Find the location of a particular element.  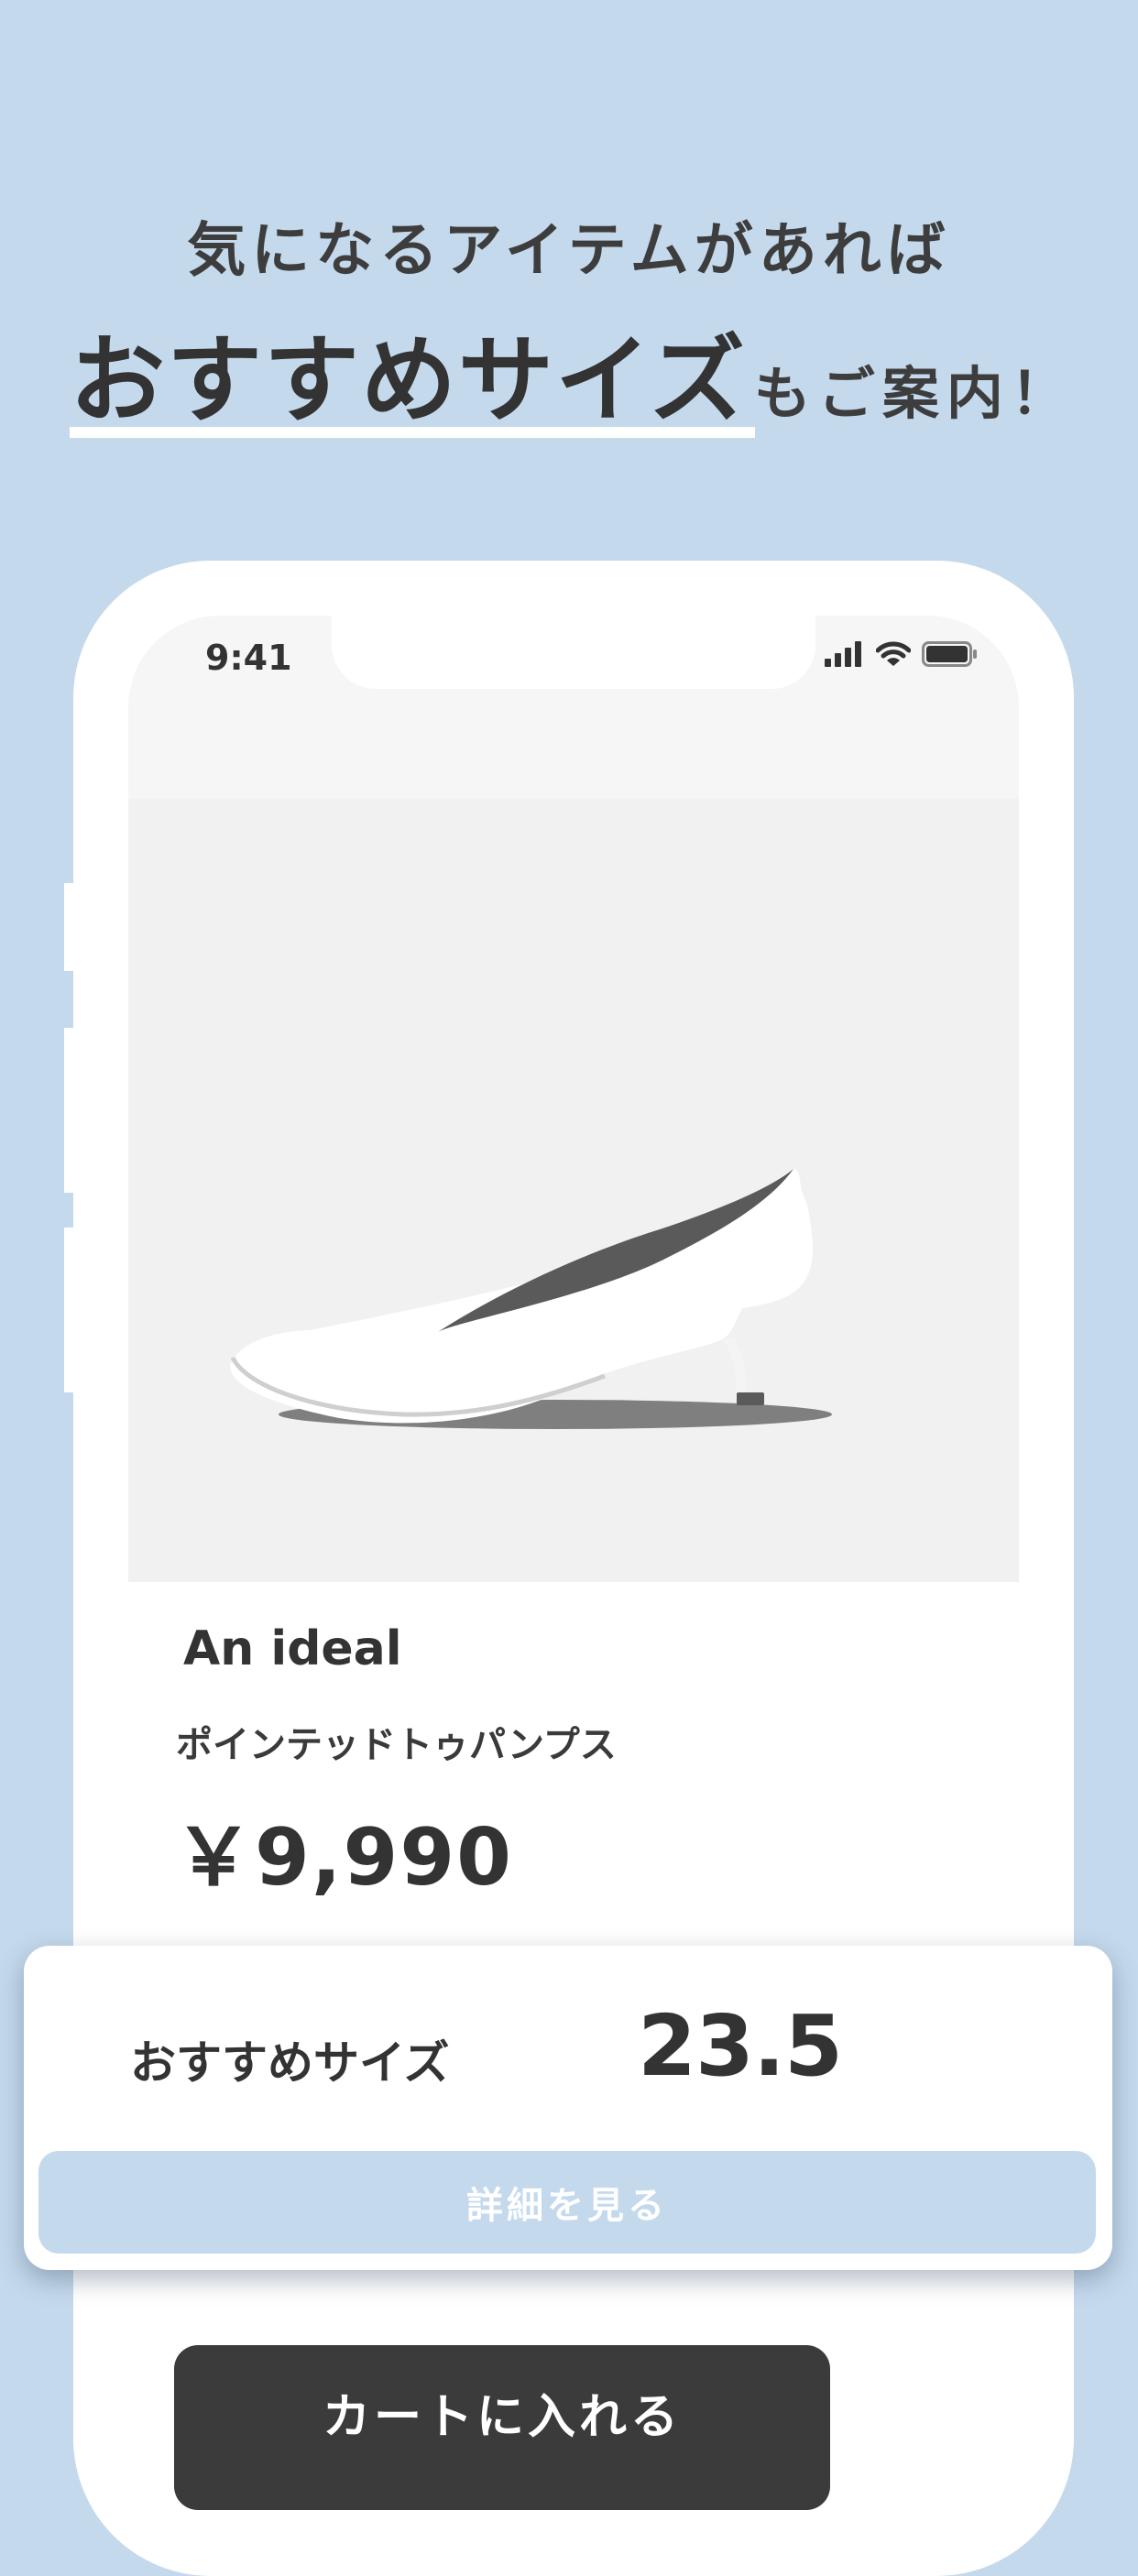

pump-shoe-image is located at coordinates (531, 1299).